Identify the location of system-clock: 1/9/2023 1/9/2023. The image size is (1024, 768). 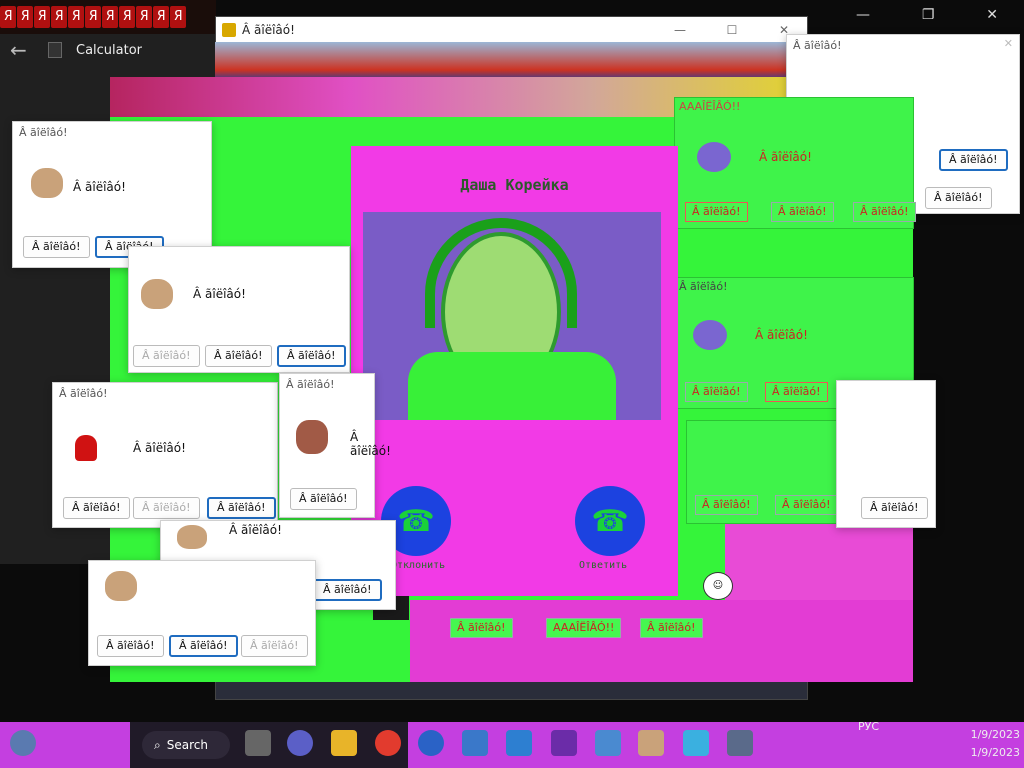
(980, 744).